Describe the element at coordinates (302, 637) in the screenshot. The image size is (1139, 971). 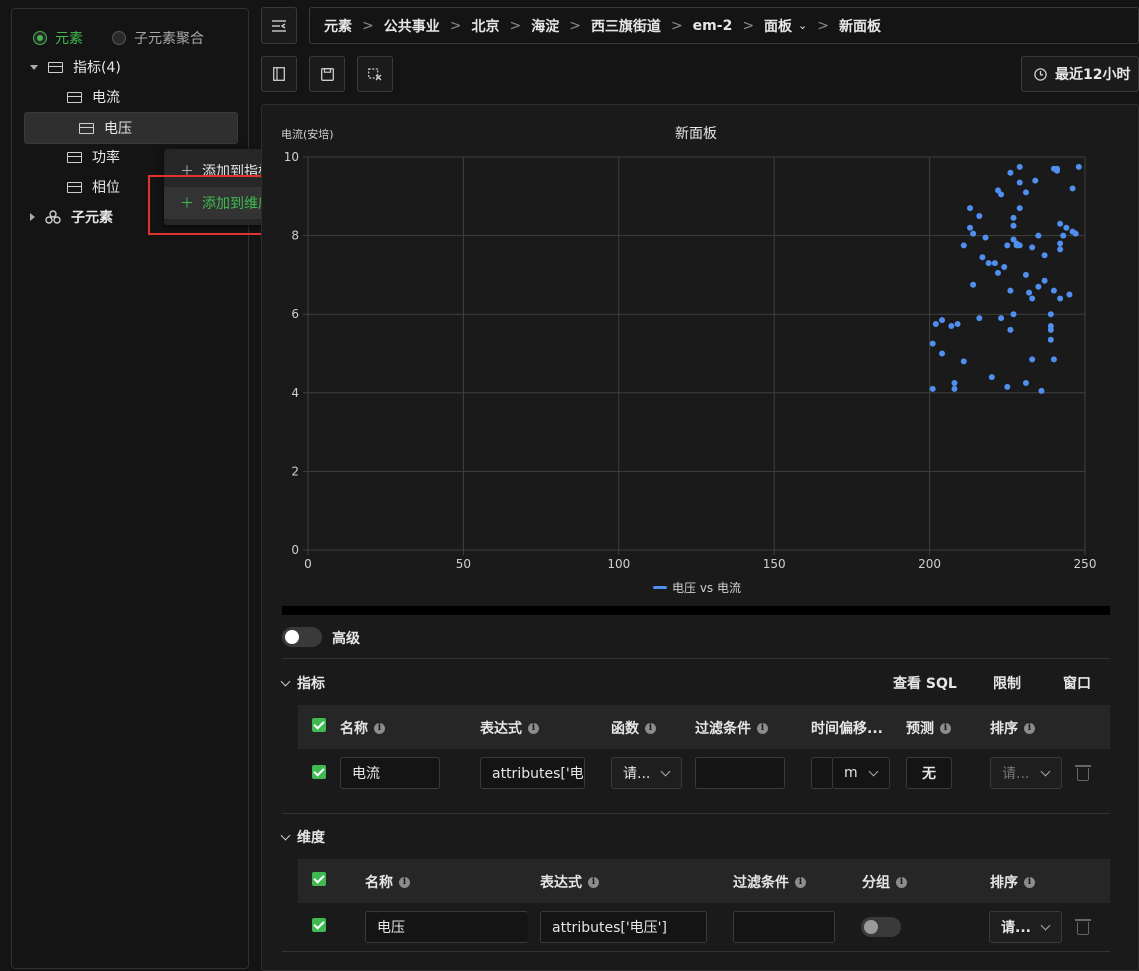
I see `advanced-toggle` at that location.